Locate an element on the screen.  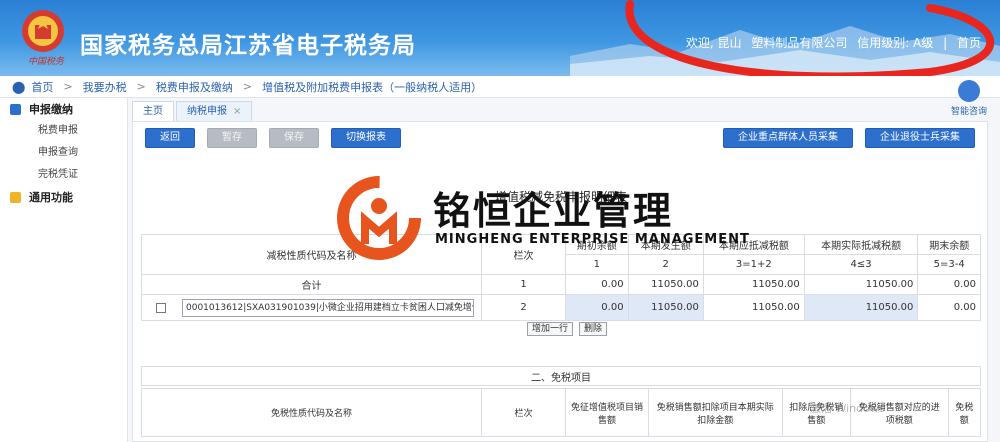
toolbar: 返回 暂存 保存 切换报表 is located at coordinates (273, 138).